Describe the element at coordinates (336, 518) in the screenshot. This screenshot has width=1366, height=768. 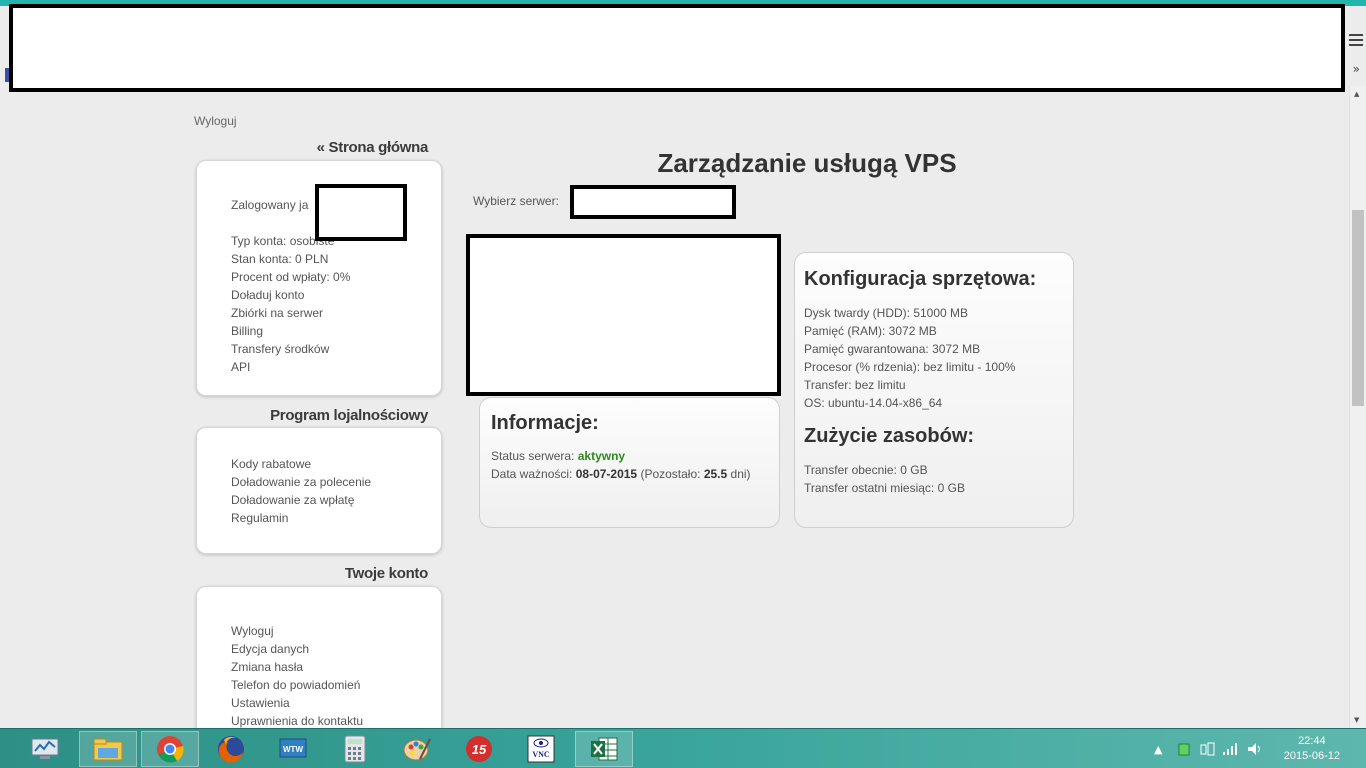
I see `menu-item-terms: Regulamin` at that location.